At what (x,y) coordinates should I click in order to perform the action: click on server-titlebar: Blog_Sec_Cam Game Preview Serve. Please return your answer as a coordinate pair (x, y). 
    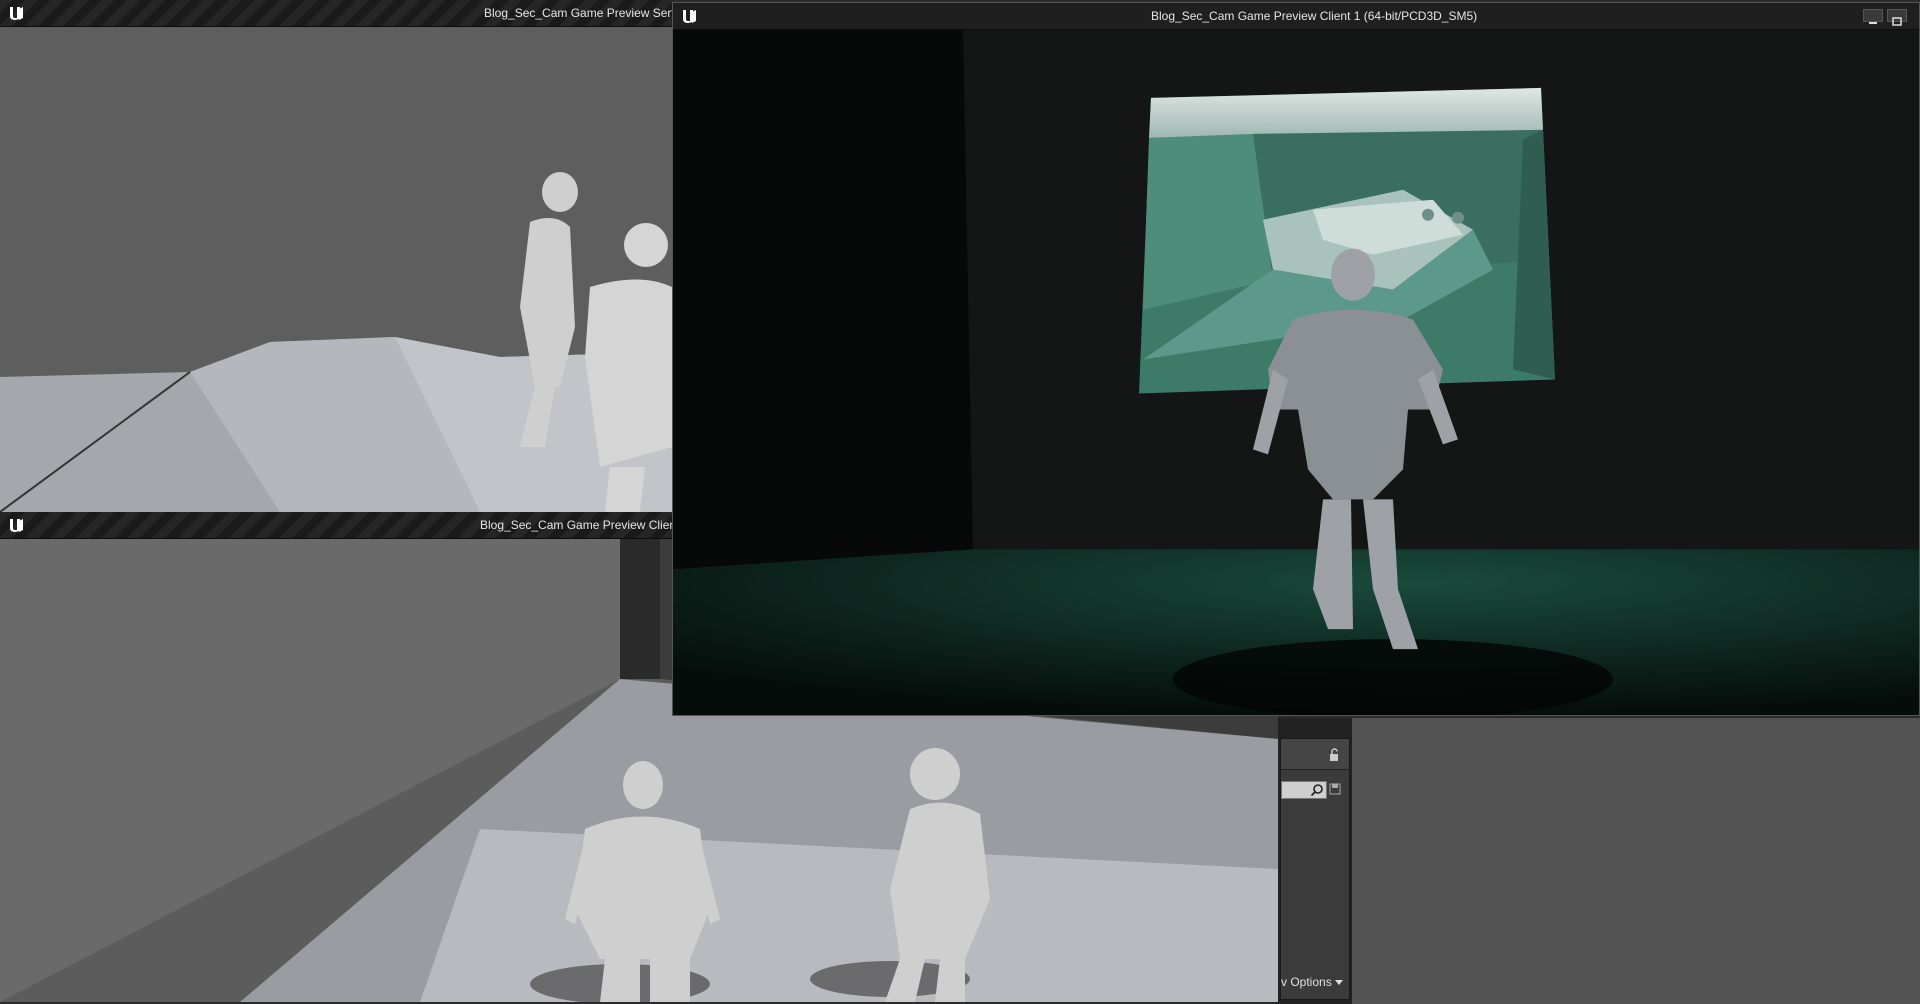
    Looking at the image, I should click on (336, 13).